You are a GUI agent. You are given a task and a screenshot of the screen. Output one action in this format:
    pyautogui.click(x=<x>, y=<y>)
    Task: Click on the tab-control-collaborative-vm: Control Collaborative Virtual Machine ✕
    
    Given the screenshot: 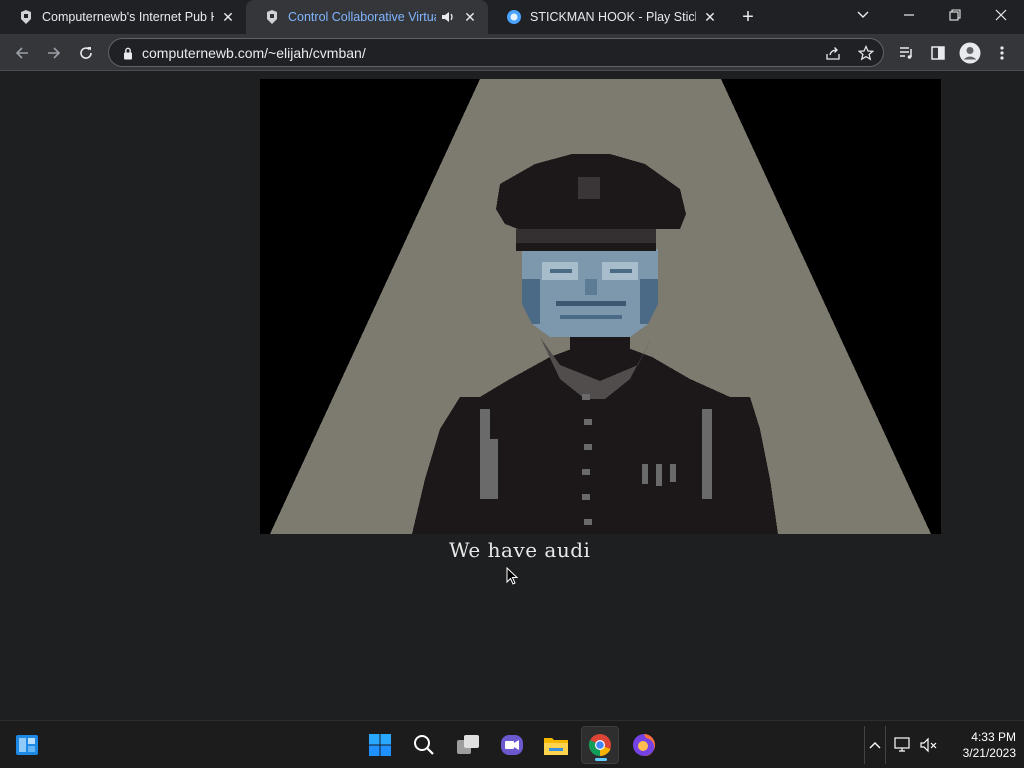 What is the action you would take?
    pyautogui.click(x=367, y=17)
    